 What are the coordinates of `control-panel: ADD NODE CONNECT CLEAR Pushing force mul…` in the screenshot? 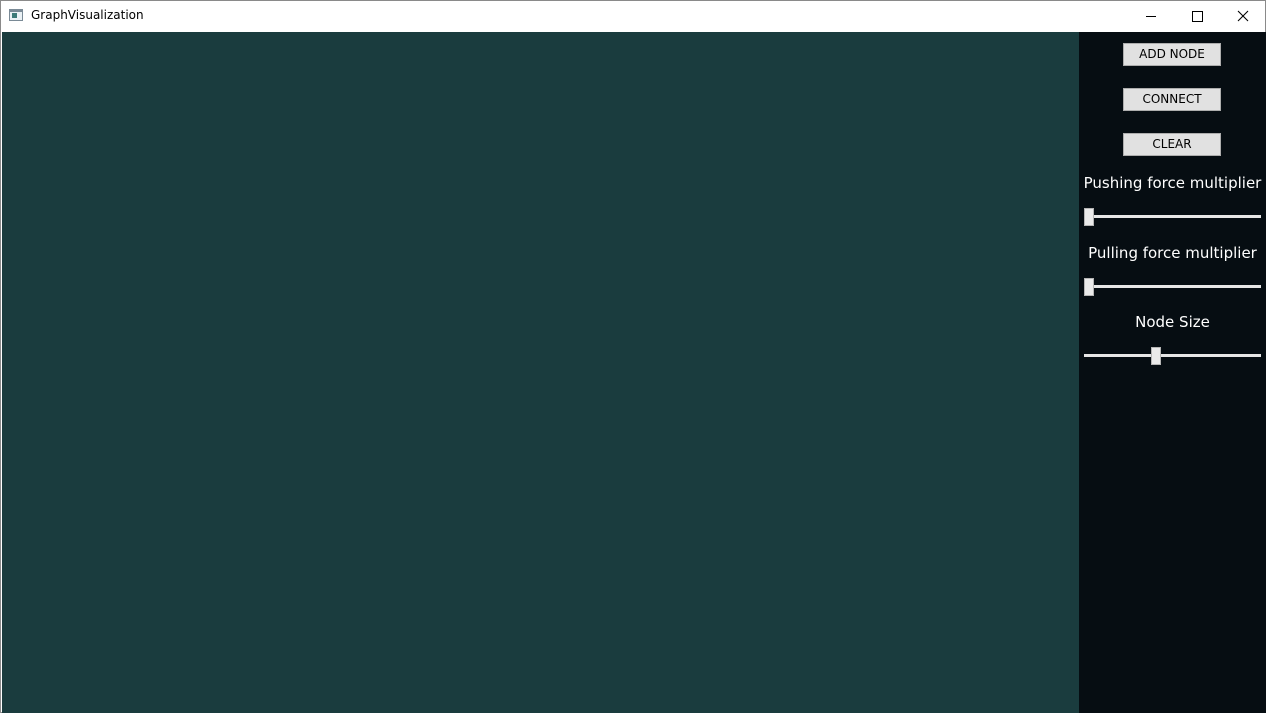 It's located at (1172, 372).